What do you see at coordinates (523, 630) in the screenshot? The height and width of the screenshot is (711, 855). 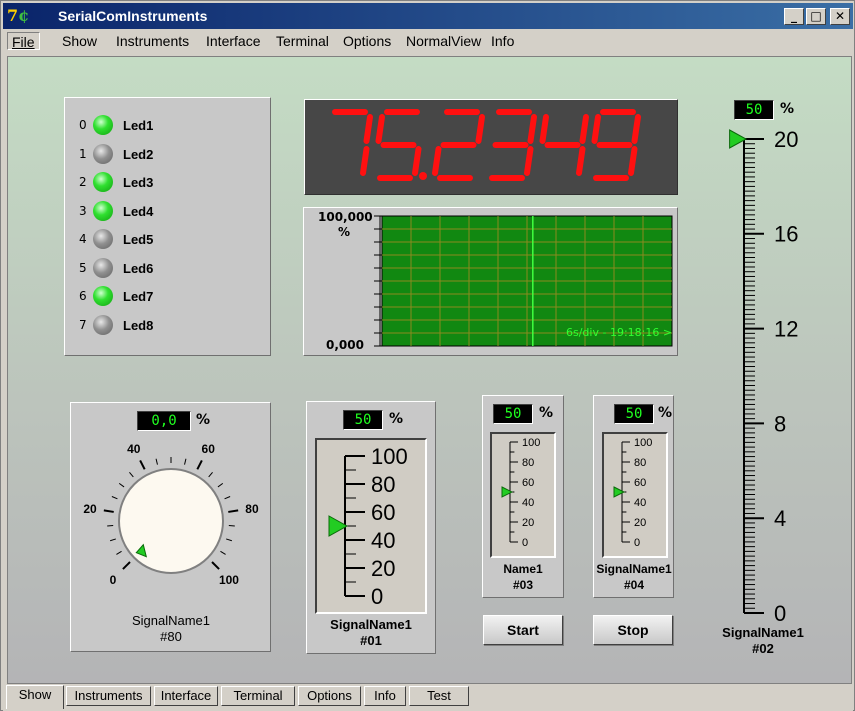 I see `start-button: Start` at bounding box center [523, 630].